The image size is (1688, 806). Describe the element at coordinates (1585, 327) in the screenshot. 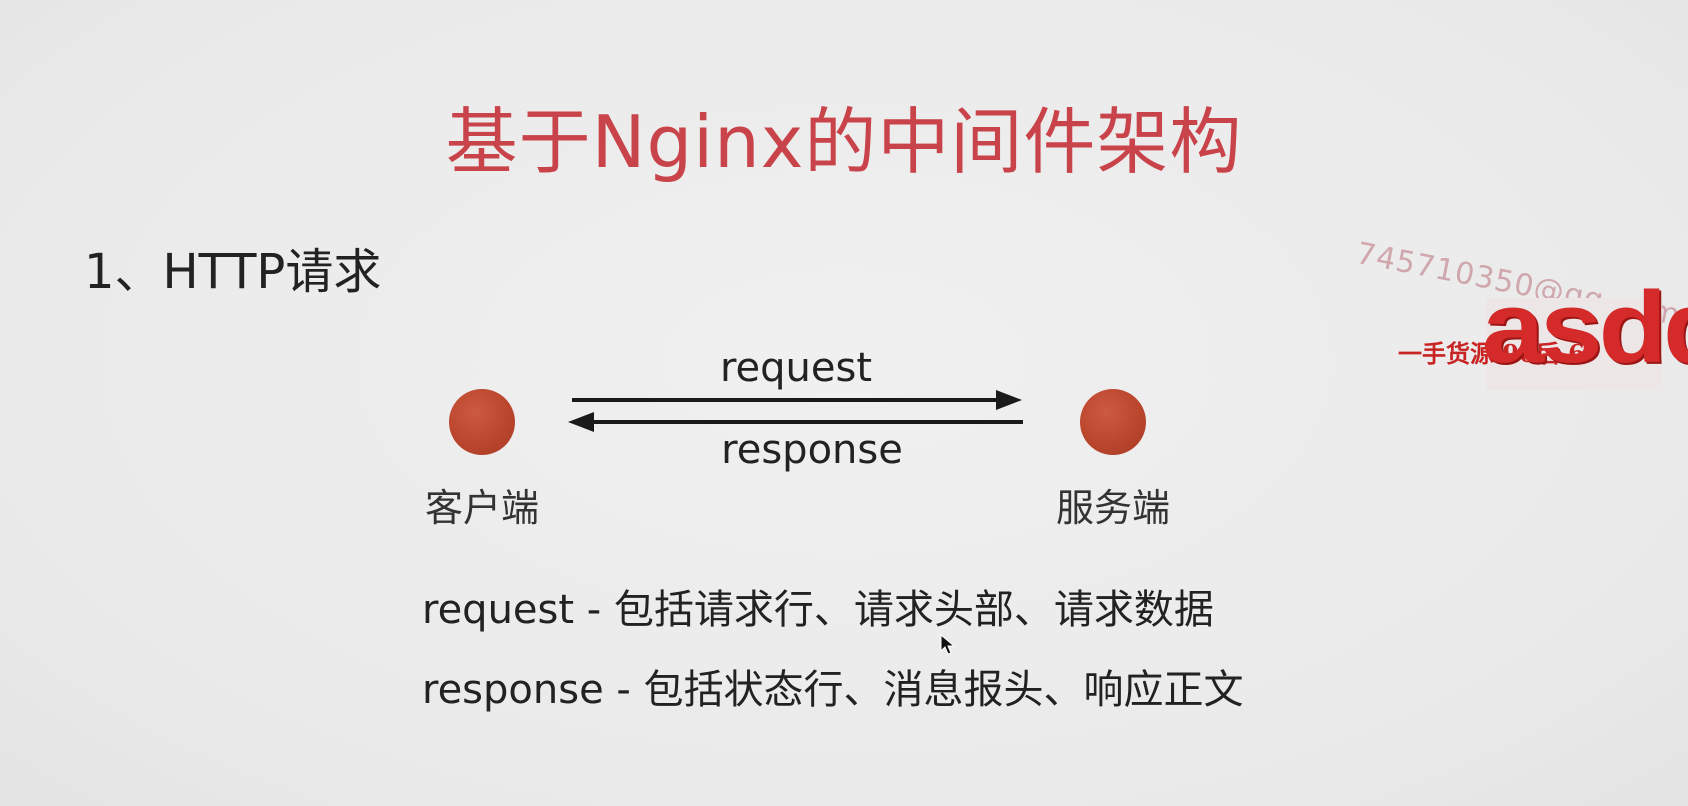

I see `watermark-logo: asdd` at that location.